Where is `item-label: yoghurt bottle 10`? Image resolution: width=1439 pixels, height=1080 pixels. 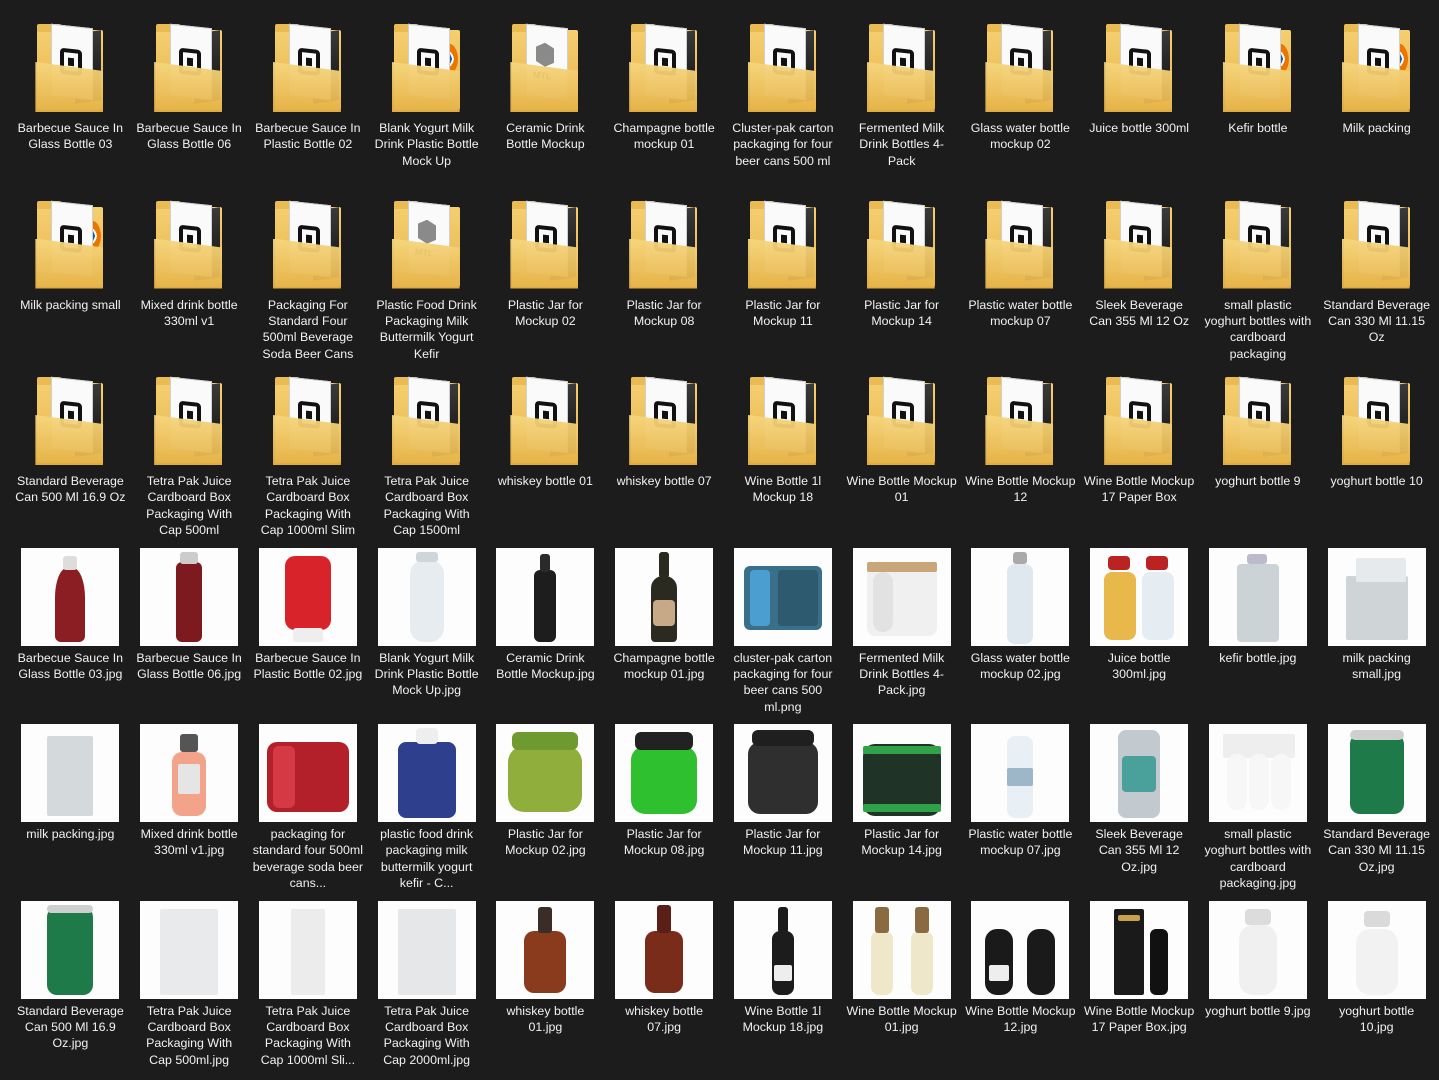 item-label: yoghurt bottle 10 is located at coordinates (1376, 481).